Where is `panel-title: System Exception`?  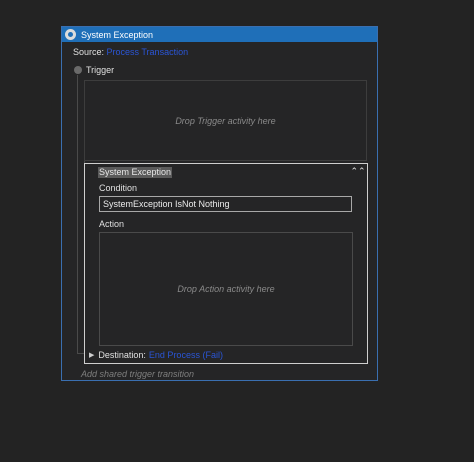 panel-title: System Exception is located at coordinates (135, 172).